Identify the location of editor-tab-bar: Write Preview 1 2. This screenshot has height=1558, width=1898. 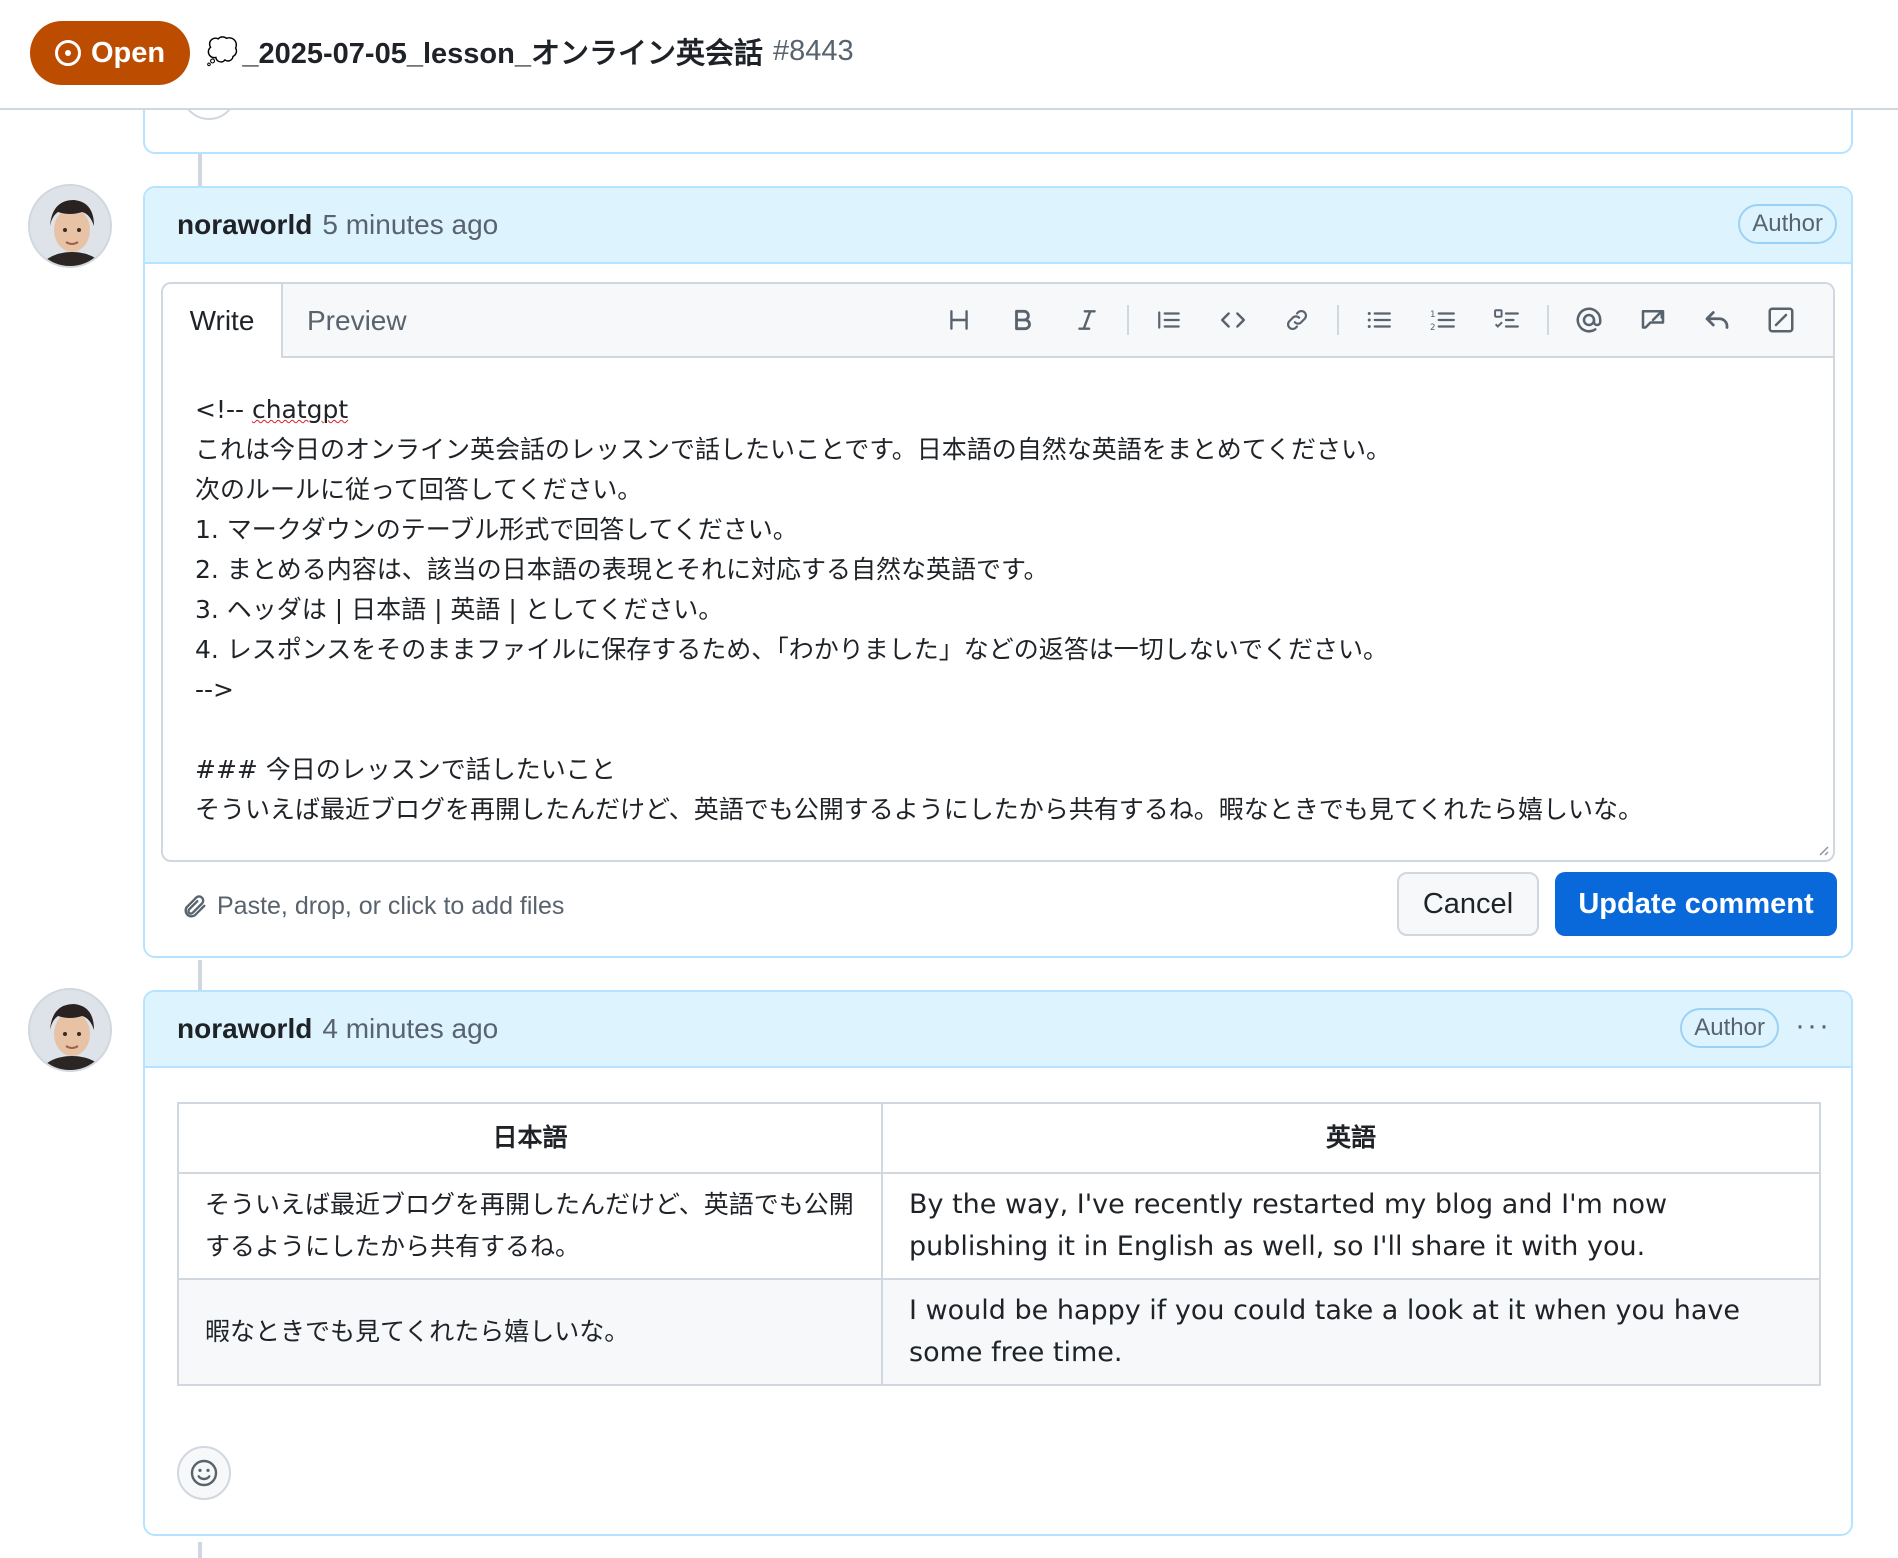
(998, 321).